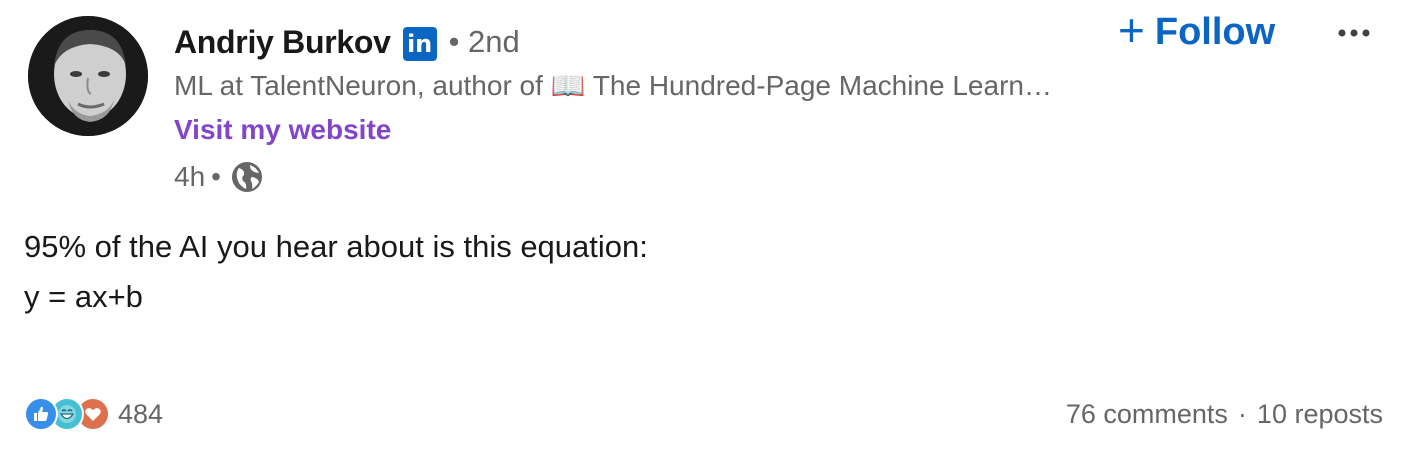  Describe the element at coordinates (1320, 414) in the screenshot. I see `reposts-count-link: 10 reposts` at that location.